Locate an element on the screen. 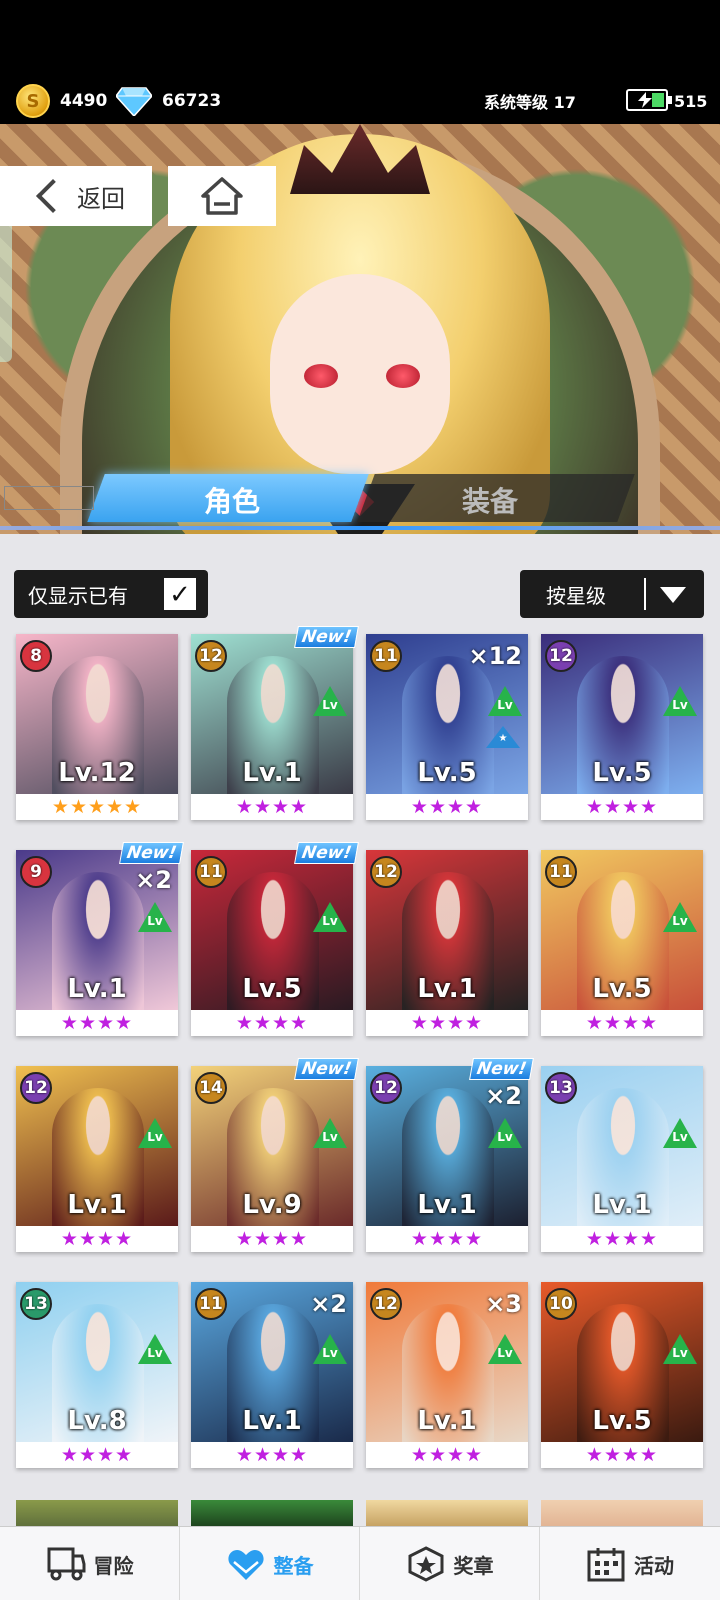 This screenshot has height=1600, width=720. character-card: 14 New! Lv Lv.9 ★★★★ is located at coordinates (275, 1155).